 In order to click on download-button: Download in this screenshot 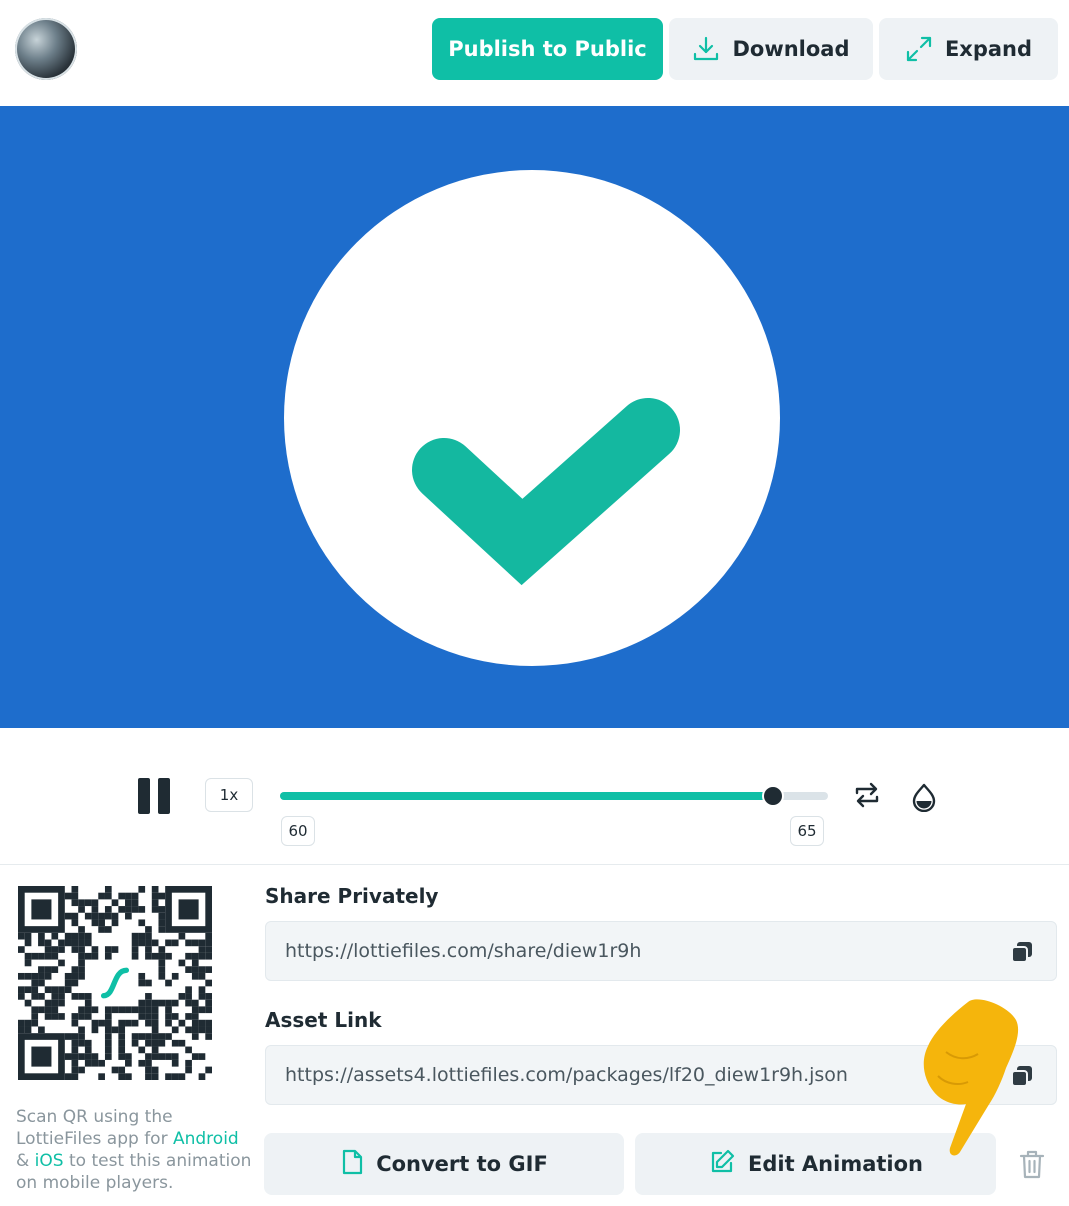, I will do `click(771, 49)`.